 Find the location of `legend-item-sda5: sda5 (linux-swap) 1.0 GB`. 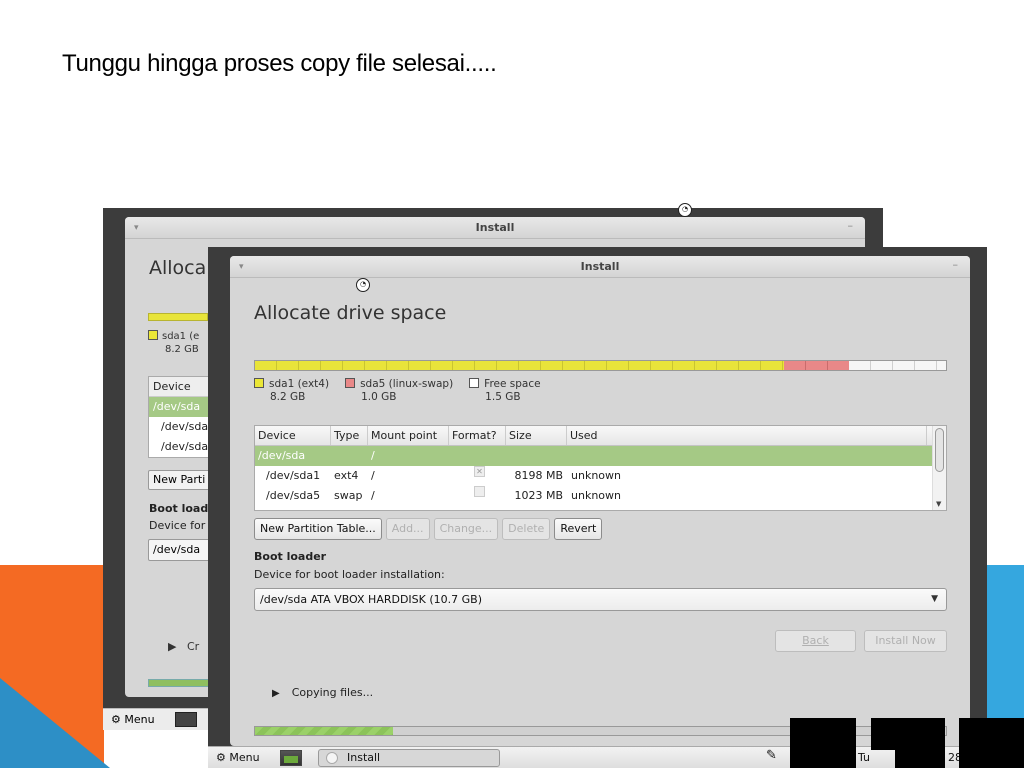

legend-item-sda5: sda5 (linux-swap) 1.0 GB is located at coordinates (399, 391).